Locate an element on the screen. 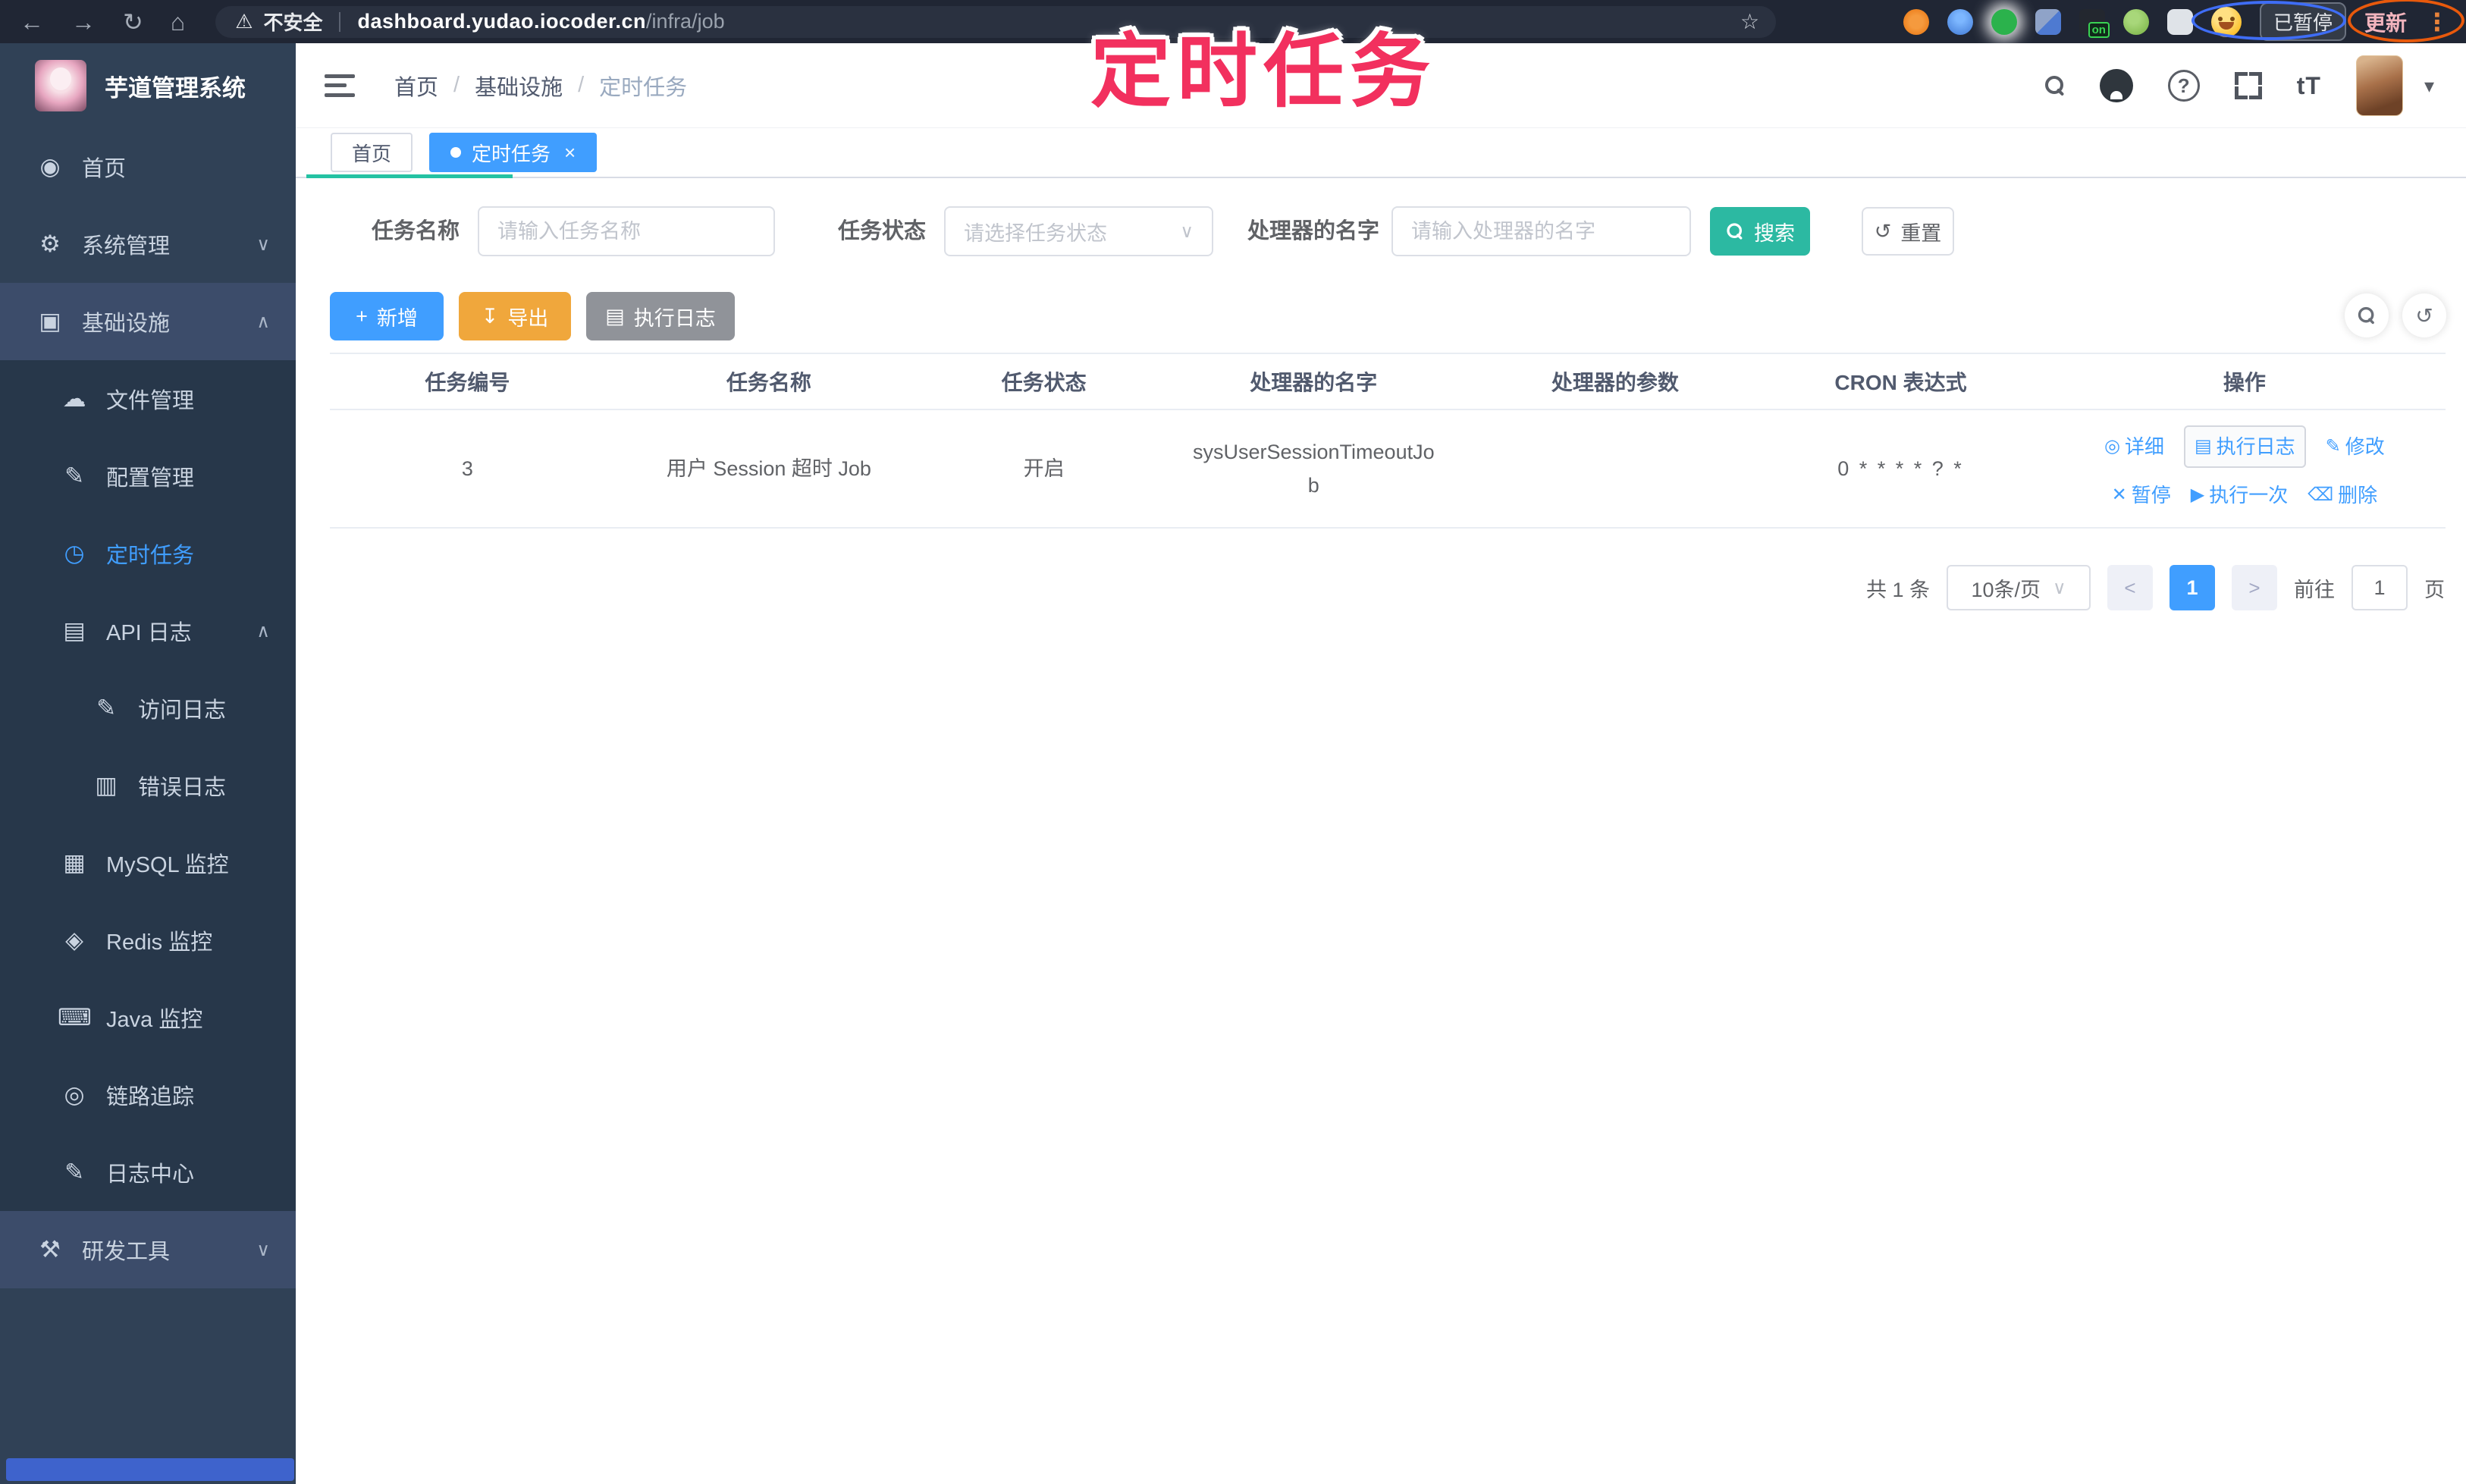 The height and width of the screenshot is (1484, 2466). tab-home: 首页 is located at coordinates (372, 153).